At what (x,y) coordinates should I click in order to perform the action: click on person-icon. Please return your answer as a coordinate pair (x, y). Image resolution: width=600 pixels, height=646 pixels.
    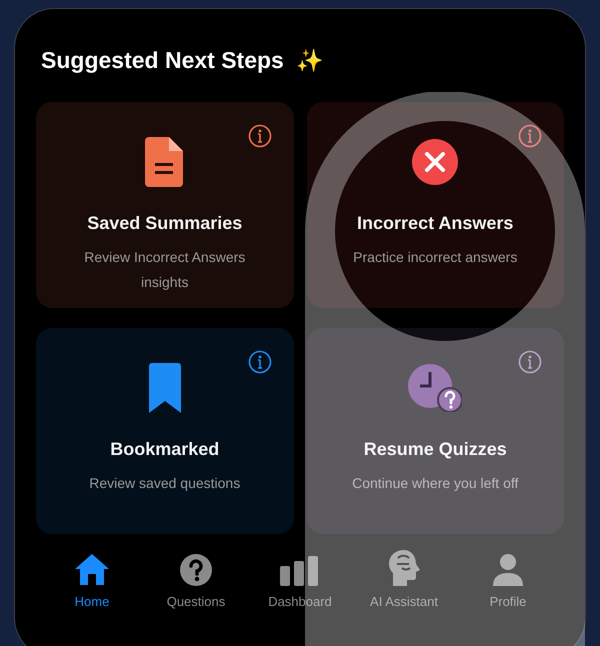
    Looking at the image, I should click on (508, 570).